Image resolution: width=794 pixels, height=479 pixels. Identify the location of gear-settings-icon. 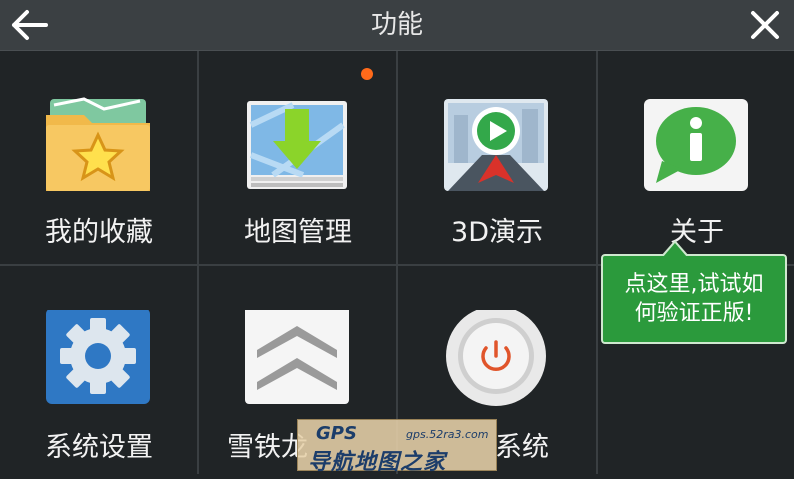
(98, 357).